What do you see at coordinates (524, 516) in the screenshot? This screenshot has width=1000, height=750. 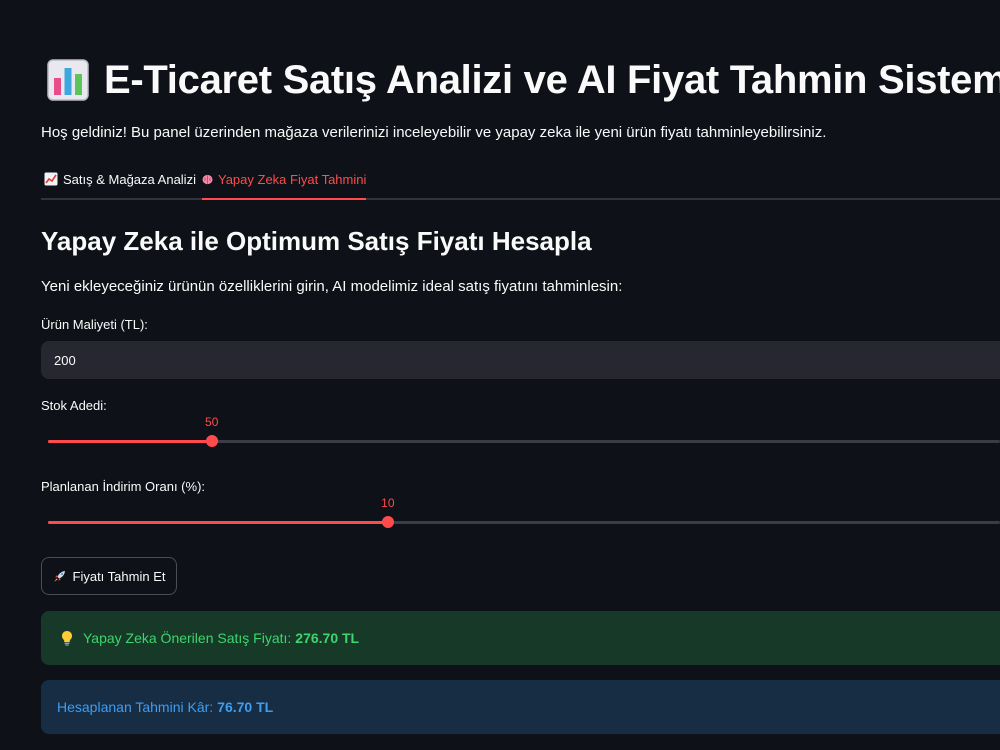 I see `discount-slider: 10` at bounding box center [524, 516].